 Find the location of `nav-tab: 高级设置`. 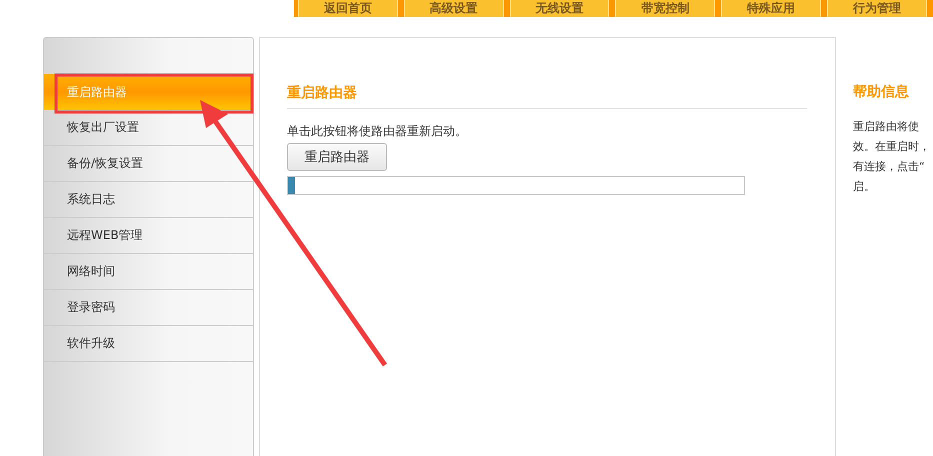

nav-tab: 高级设置 is located at coordinates (454, 8).